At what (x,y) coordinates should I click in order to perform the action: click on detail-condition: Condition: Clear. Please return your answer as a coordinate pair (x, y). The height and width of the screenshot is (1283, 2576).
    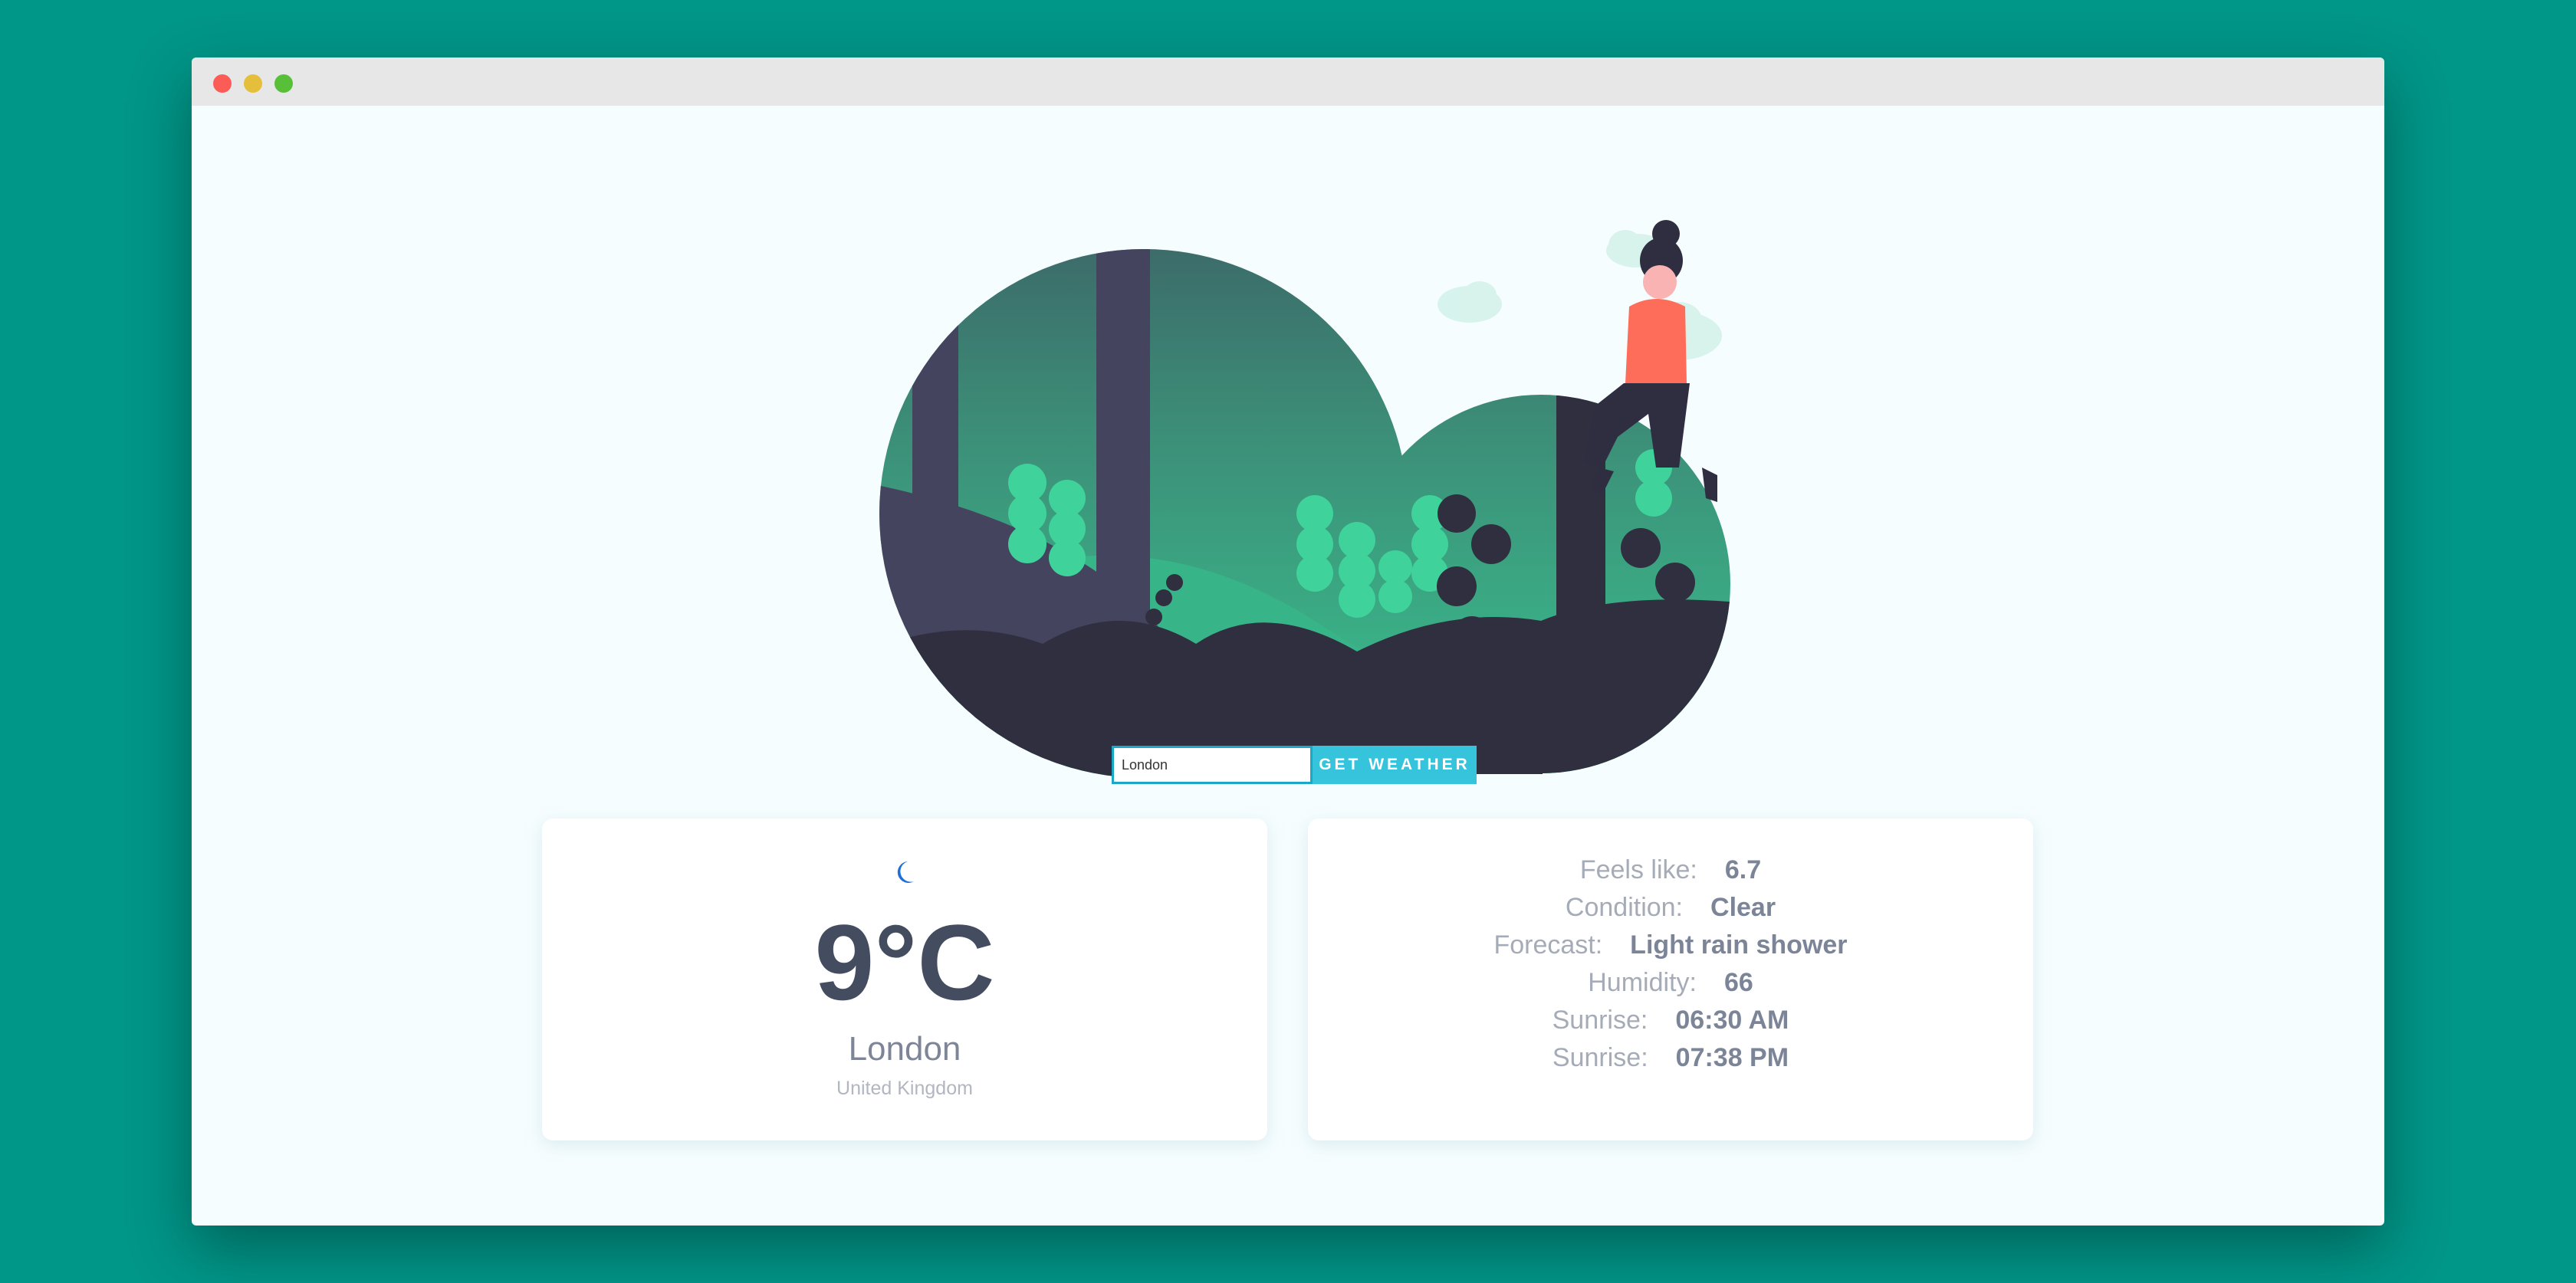
    Looking at the image, I should click on (1671, 911).